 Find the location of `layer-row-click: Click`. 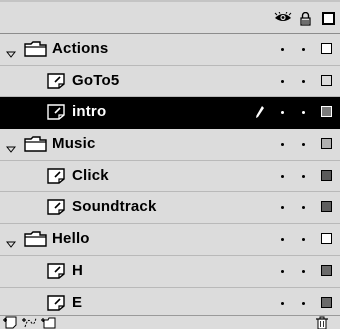

layer-row-click: Click is located at coordinates (170, 176).